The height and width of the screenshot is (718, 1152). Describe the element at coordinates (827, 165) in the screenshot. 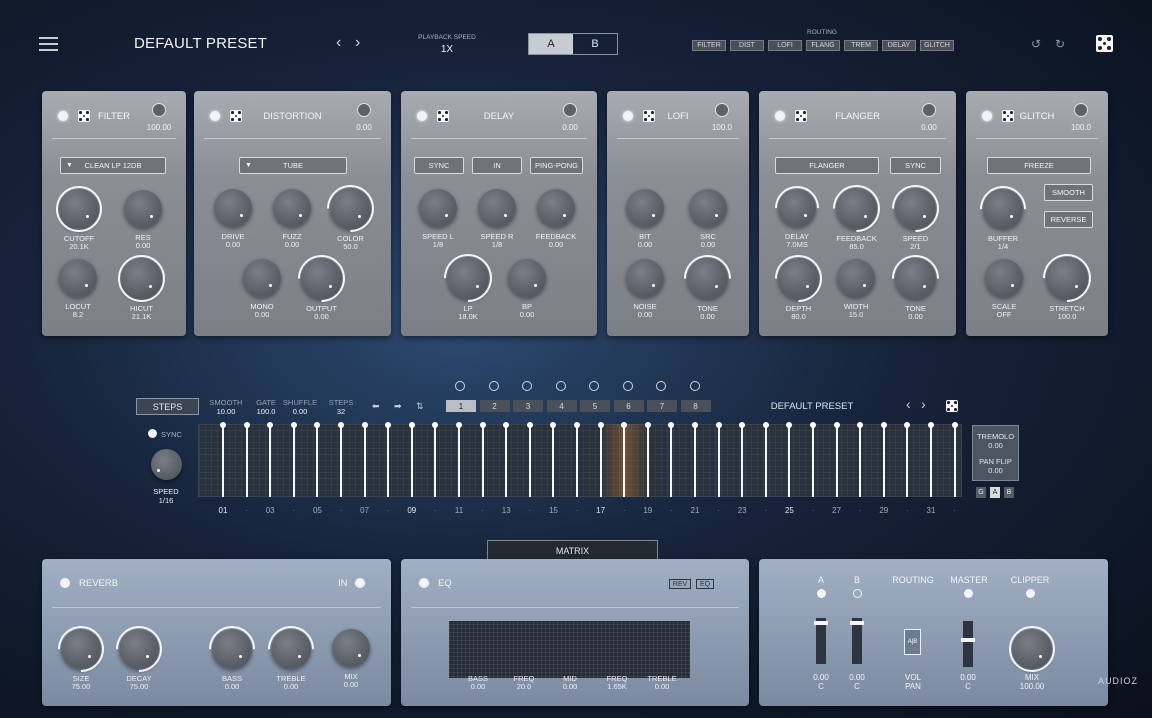

I see `flanger-flanger-button: FLANGER` at that location.